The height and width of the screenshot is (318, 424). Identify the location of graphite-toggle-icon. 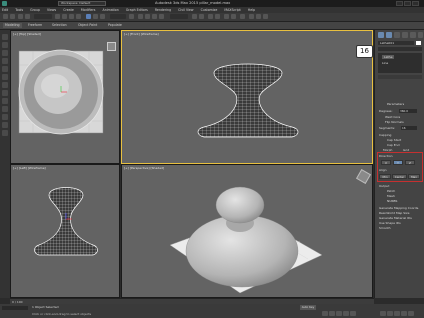
(217, 16).